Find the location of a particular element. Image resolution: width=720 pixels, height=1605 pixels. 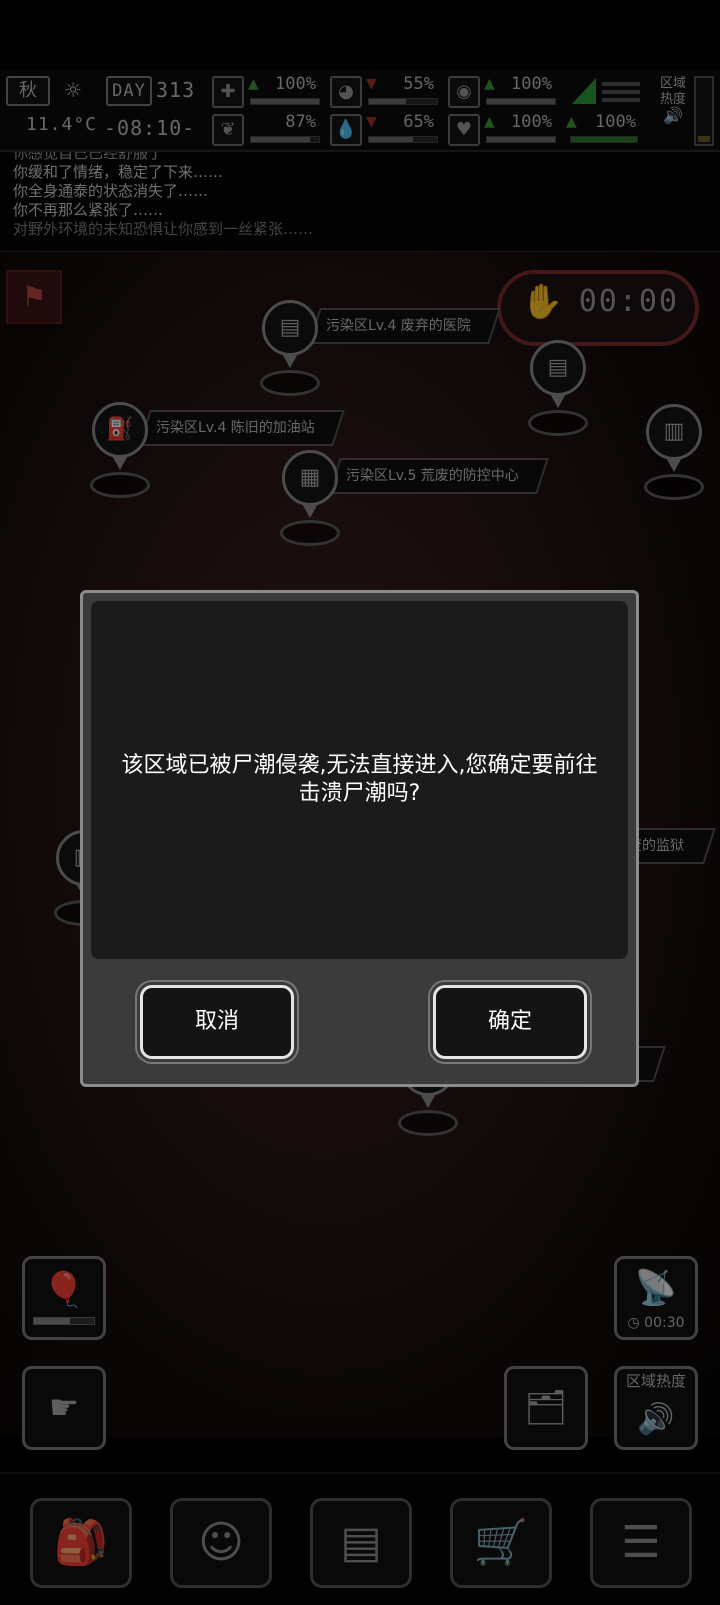

dialog-message: 该区域已被尸潮侵袭,无法直接进入,您确定要前往击溃尸潮吗? is located at coordinates (359, 779).